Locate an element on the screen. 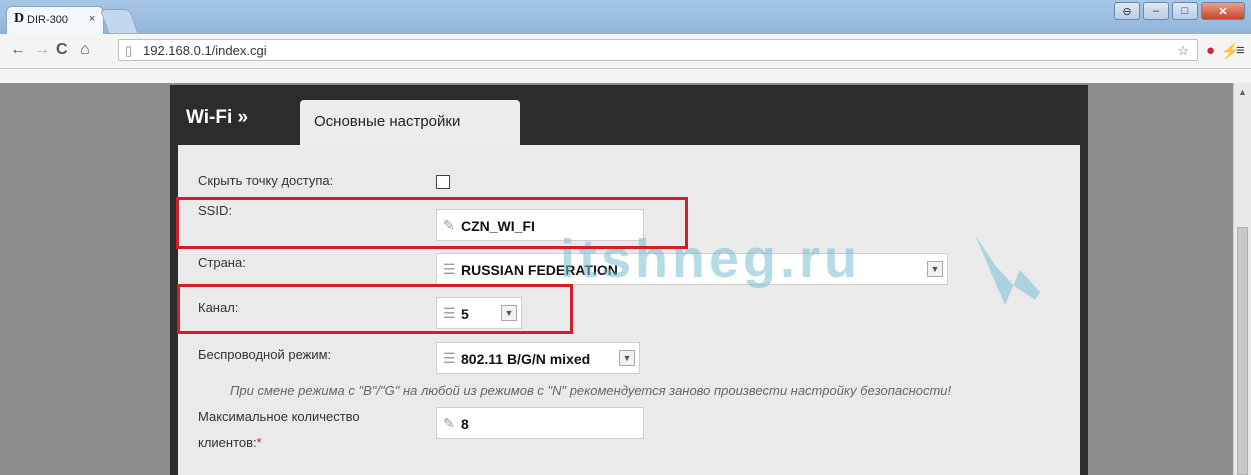 The width and height of the screenshot is (1251, 475). bookmark-star-icon: ☆ is located at coordinates (1183, 51).